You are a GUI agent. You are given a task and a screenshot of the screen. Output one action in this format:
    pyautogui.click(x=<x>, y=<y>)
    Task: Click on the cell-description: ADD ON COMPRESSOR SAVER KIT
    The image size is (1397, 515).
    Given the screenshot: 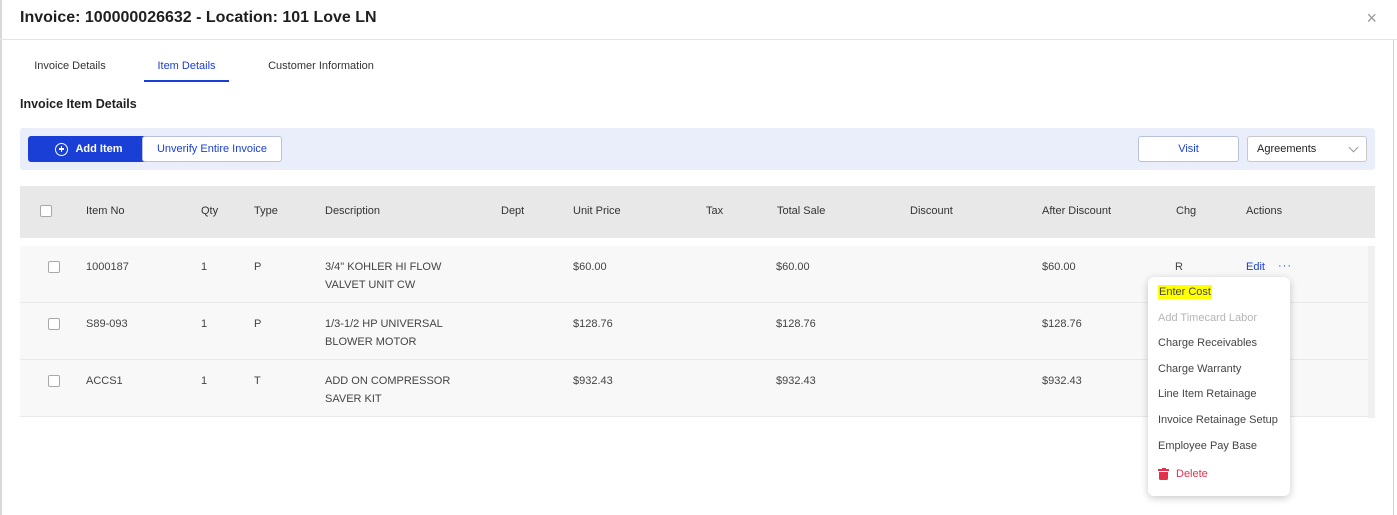 What is the action you would take?
    pyautogui.click(x=387, y=390)
    